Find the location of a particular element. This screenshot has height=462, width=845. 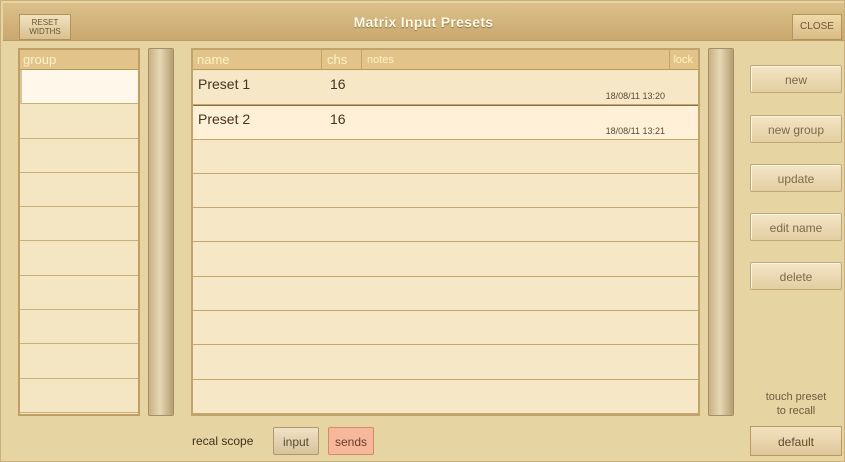

preset-date: 18/08/11 13:20 is located at coordinates (635, 96).